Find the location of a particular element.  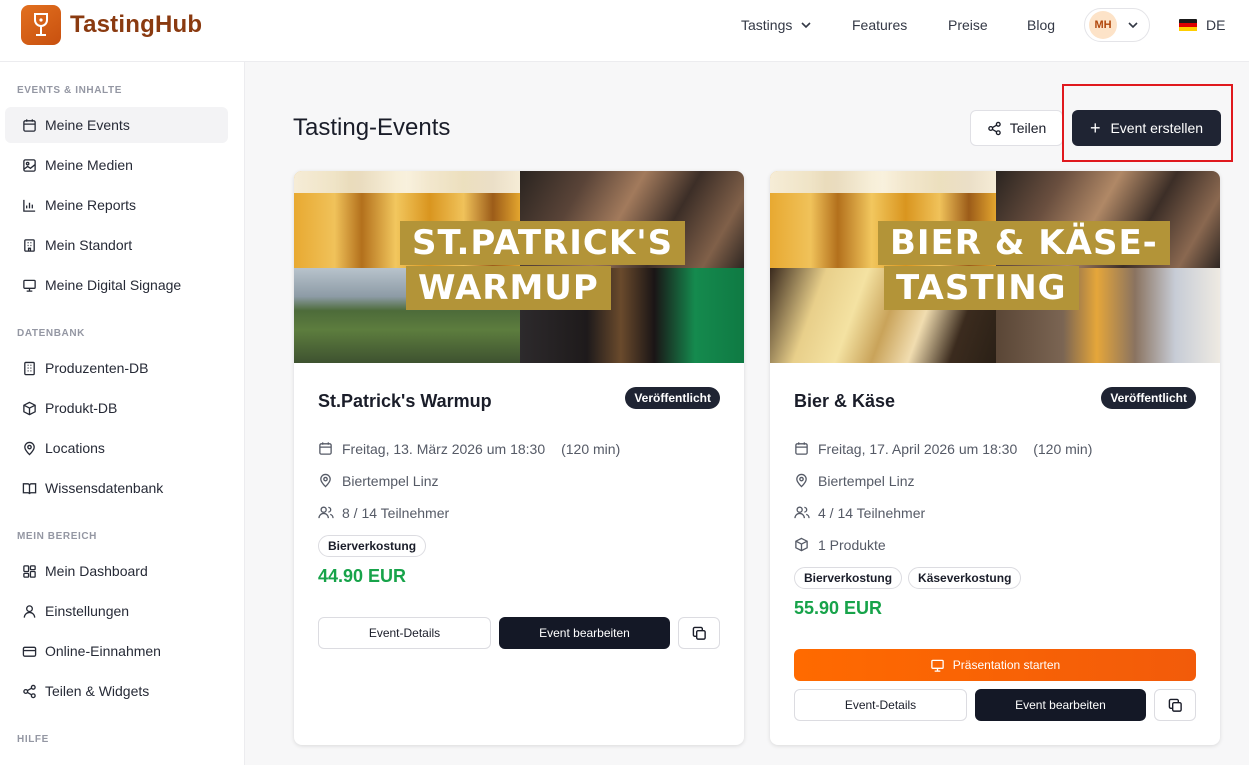

event-title: Bier & Käse is located at coordinates (845, 401).